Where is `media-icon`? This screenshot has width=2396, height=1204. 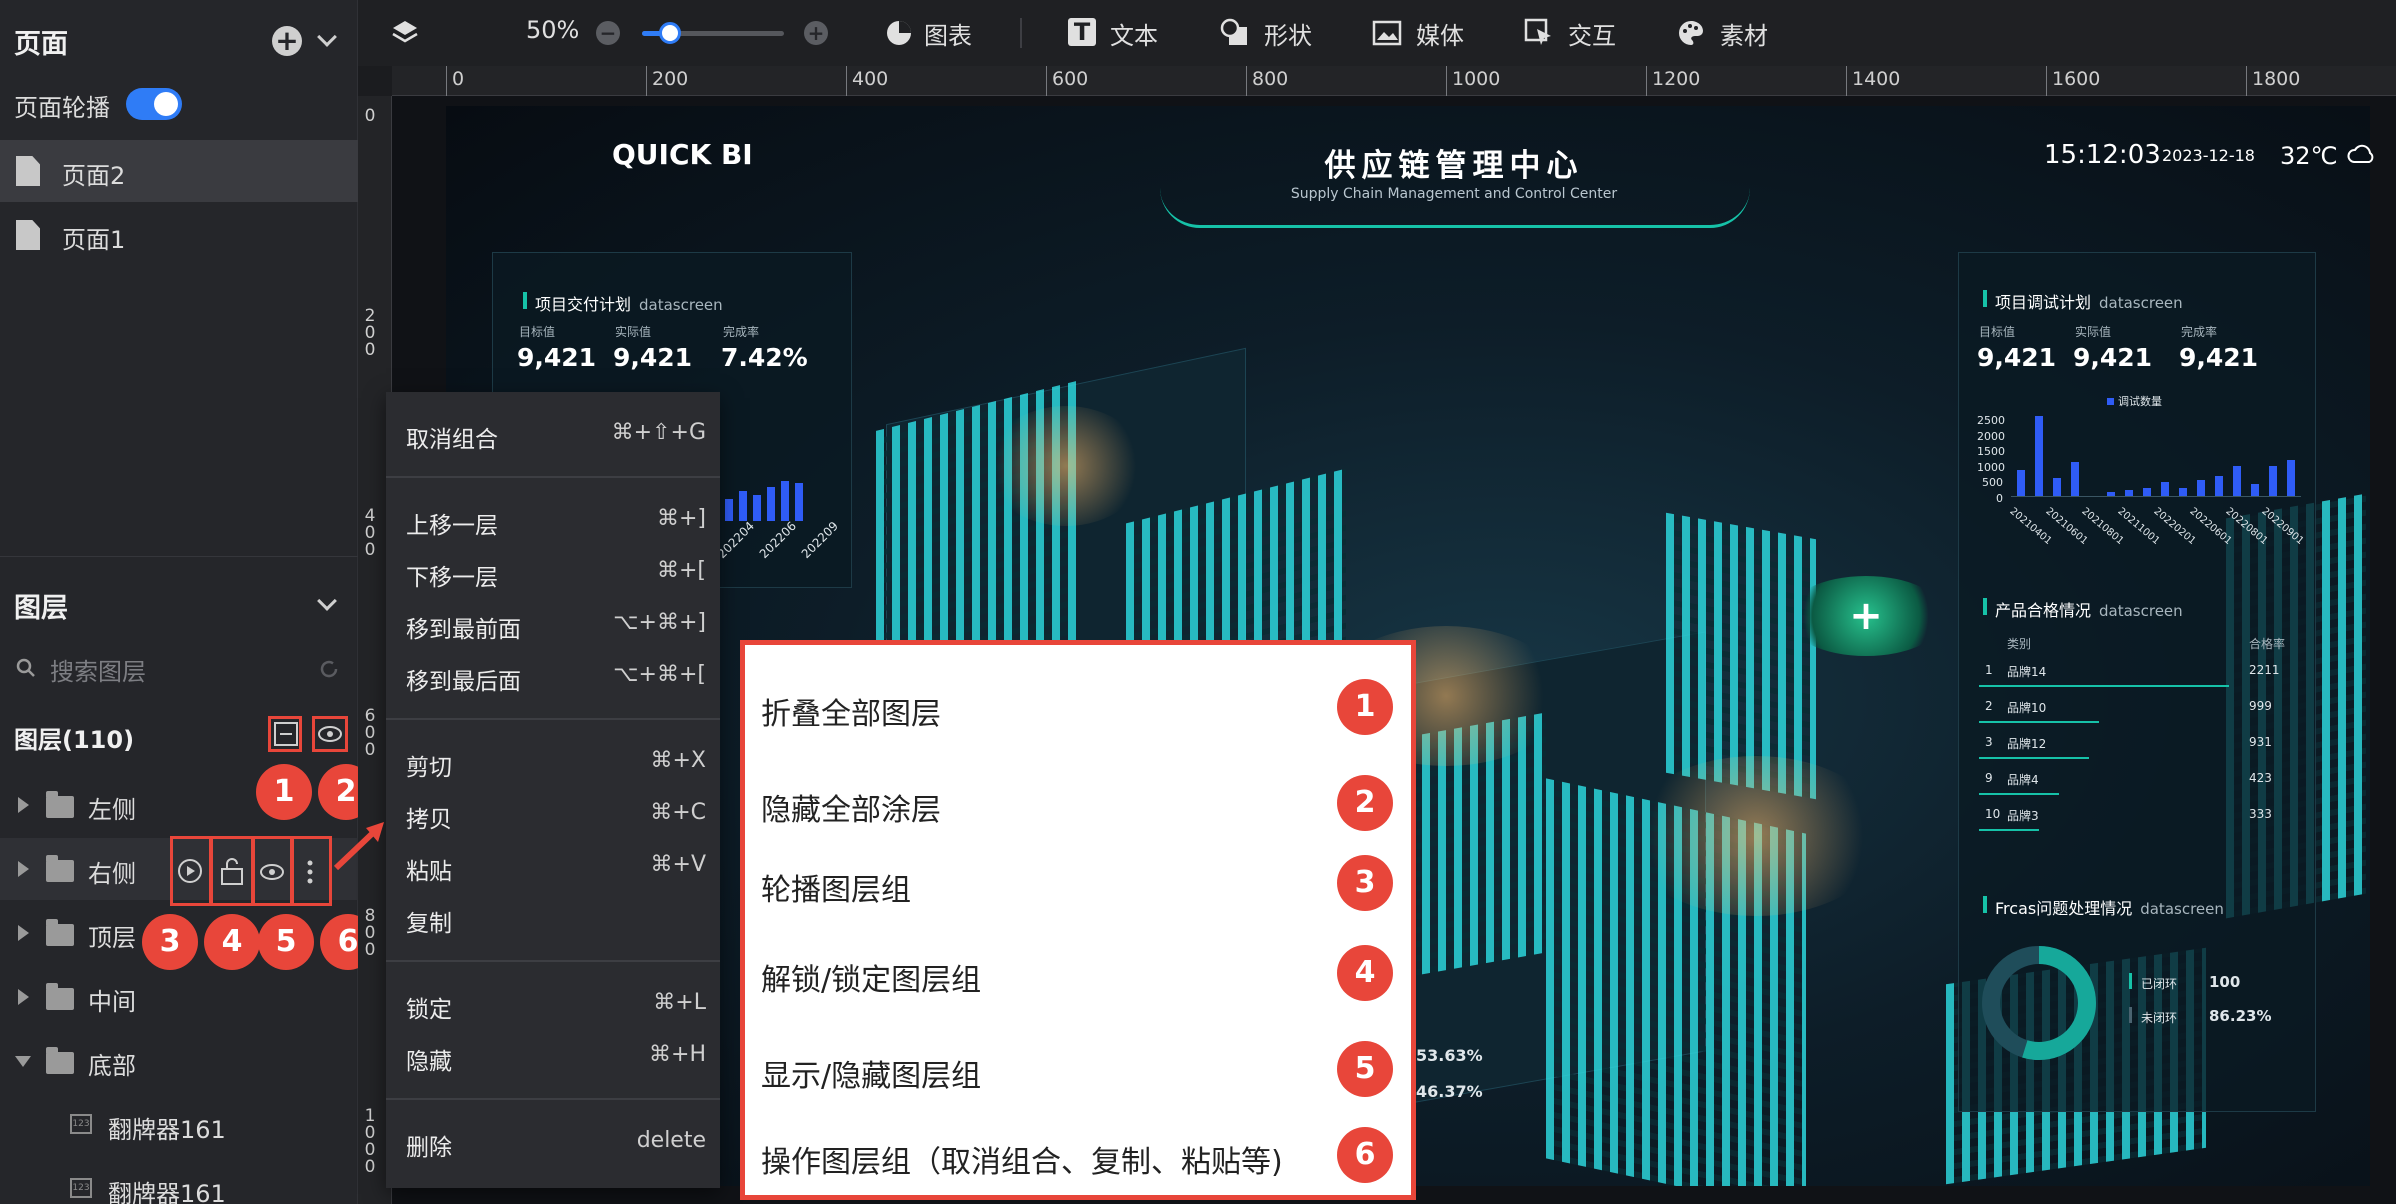 media-icon is located at coordinates (1387, 33).